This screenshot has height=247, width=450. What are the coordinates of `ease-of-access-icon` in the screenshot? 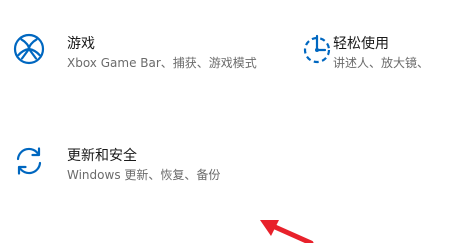 It's located at (317, 49).